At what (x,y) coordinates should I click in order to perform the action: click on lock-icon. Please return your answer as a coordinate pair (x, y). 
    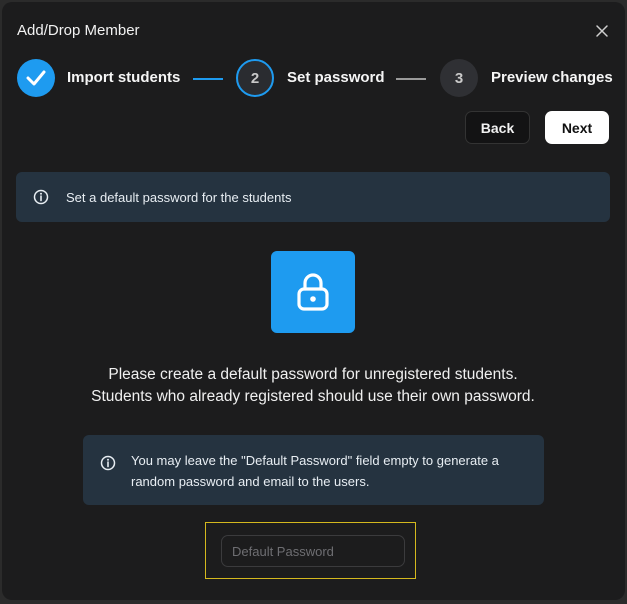
    Looking at the image, I should click on (313, 292).